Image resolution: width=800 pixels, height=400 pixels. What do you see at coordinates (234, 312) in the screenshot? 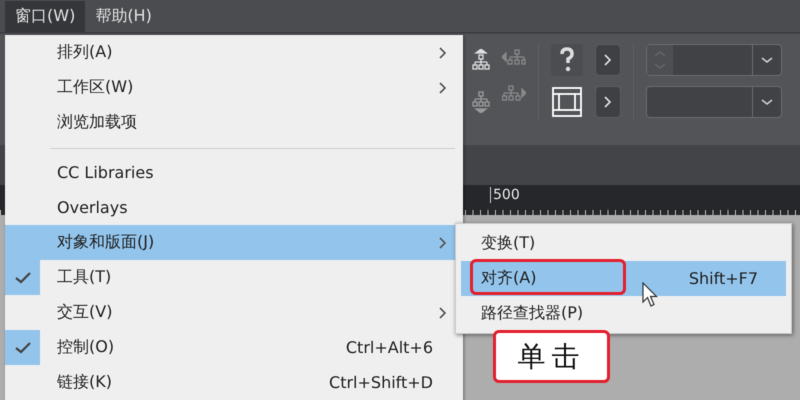
I see `menu-item: 交互(V)` at bounding box center [234, 312].